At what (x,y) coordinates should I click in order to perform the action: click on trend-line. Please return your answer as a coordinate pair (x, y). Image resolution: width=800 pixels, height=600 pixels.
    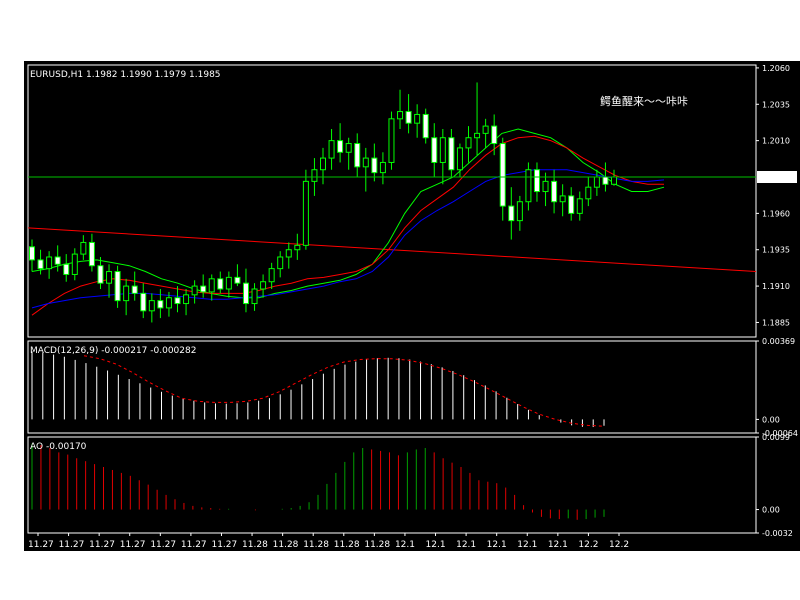
    Looking at the image, I should click on (392, 250).